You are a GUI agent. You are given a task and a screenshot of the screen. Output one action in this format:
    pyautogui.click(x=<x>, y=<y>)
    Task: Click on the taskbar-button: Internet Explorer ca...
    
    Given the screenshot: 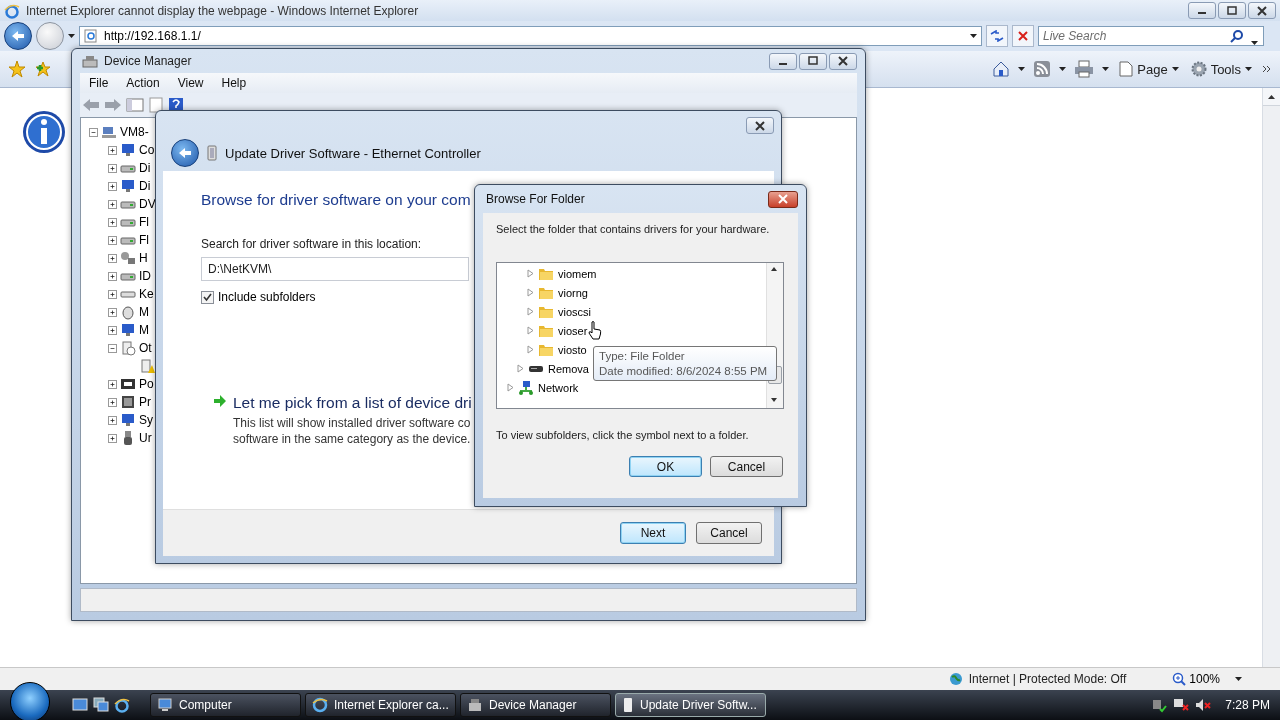 What is the action you would take?
    pyautogui.click(x=380, y=705)
    